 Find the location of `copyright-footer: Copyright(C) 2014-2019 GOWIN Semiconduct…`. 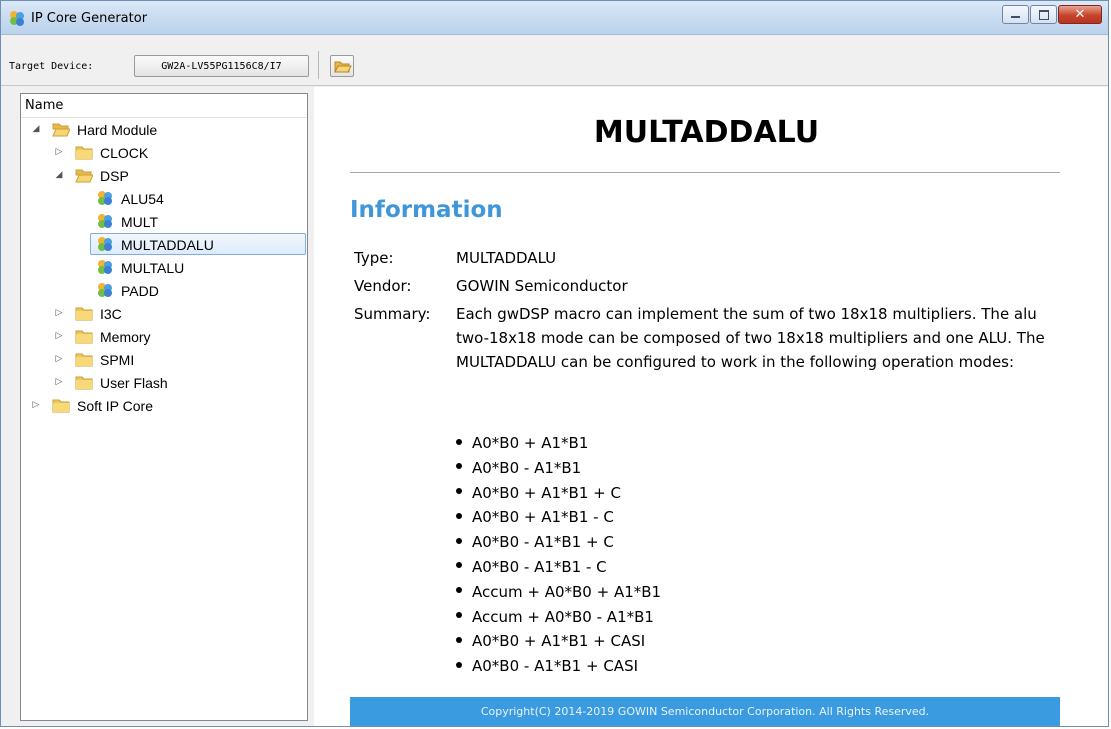

copyright-footer: Copyright(C) 2014-2019 GOWIN Semiconduct… is located at coordinates (705, 711).